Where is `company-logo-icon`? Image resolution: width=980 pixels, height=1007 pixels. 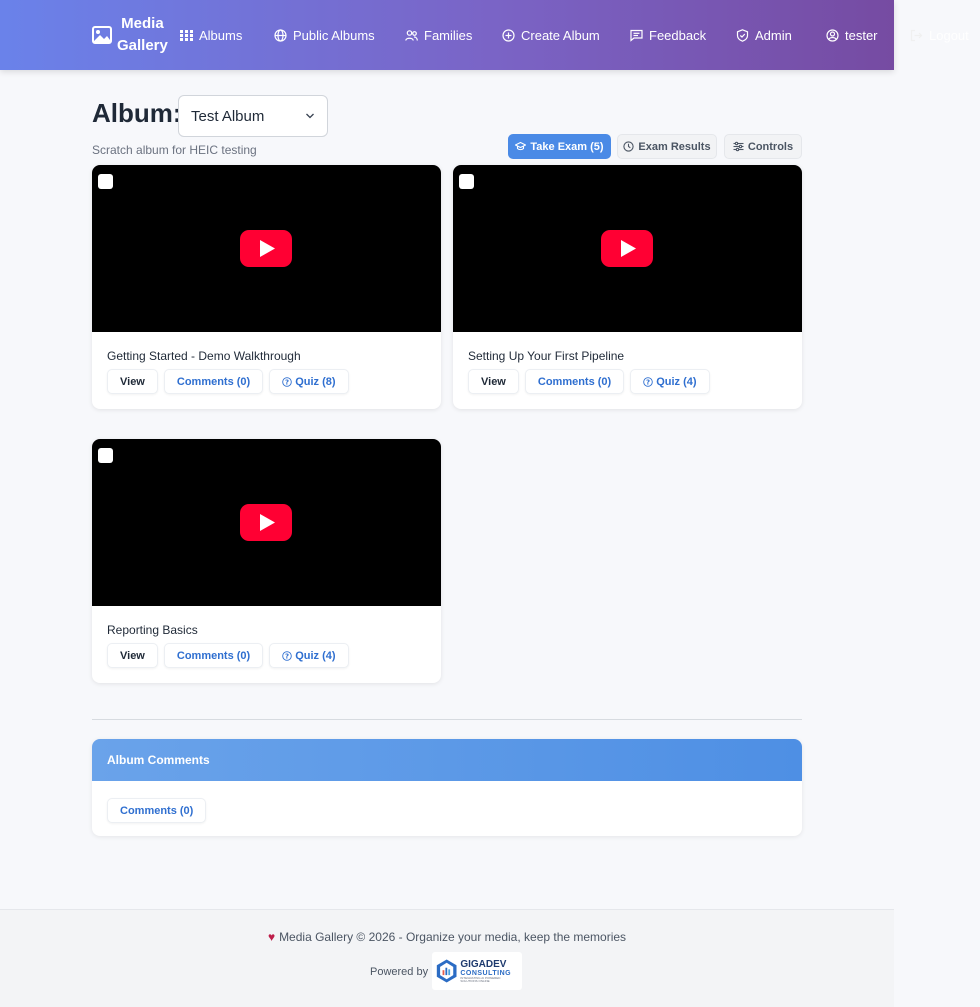 company-logo-icon is located at coordinates (446, 971).